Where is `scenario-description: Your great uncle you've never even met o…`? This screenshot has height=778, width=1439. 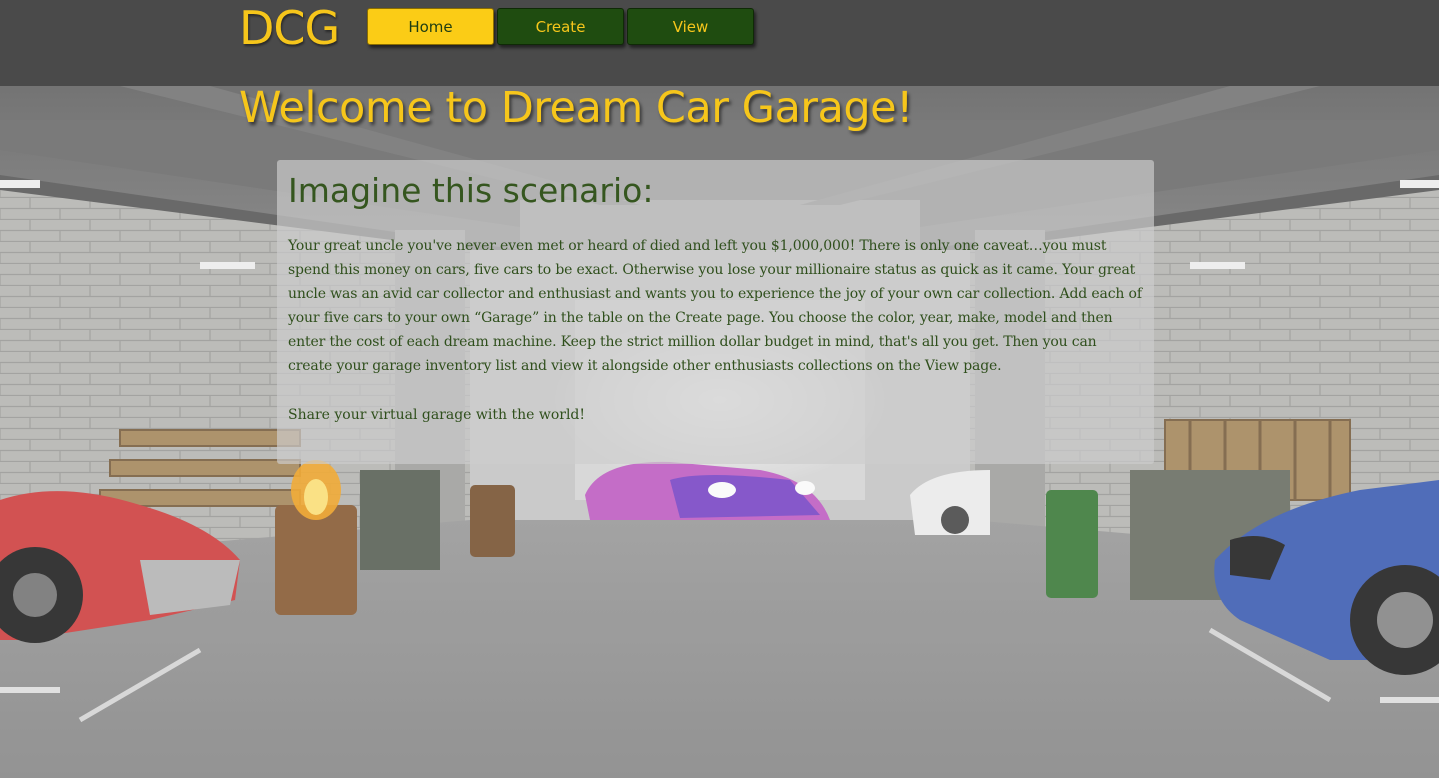
scenario-description: Your great uncle you've never even met o… is located at coordinates (715, 306).